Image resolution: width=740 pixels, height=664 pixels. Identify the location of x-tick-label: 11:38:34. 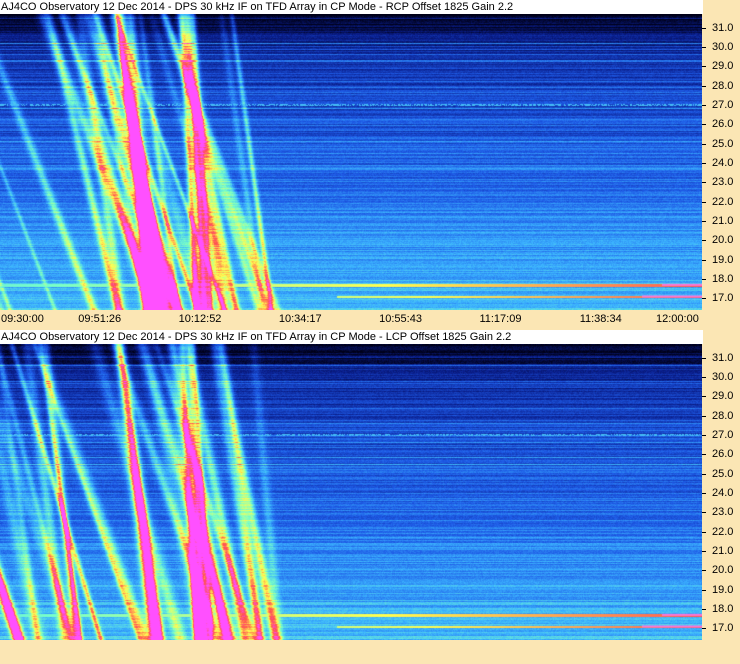
(600, 319).